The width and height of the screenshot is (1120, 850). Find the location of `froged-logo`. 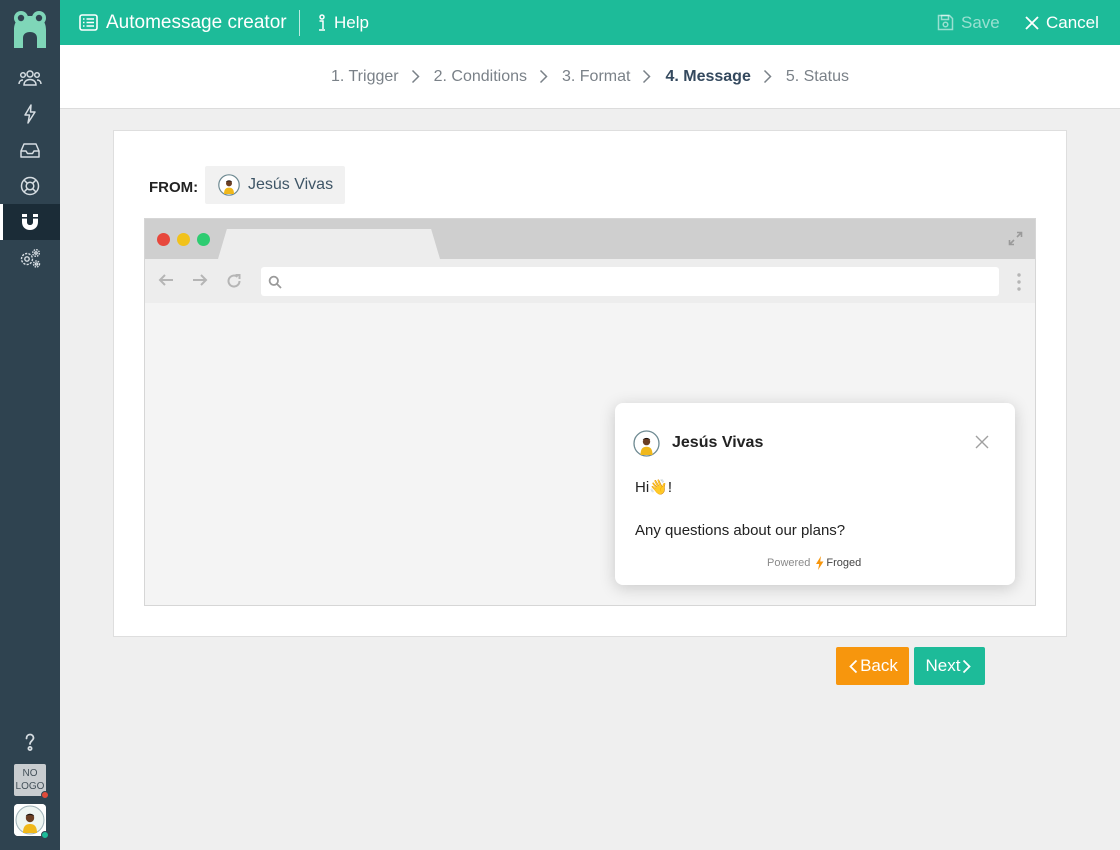

froged-logo is located at coordinates (30, 29).